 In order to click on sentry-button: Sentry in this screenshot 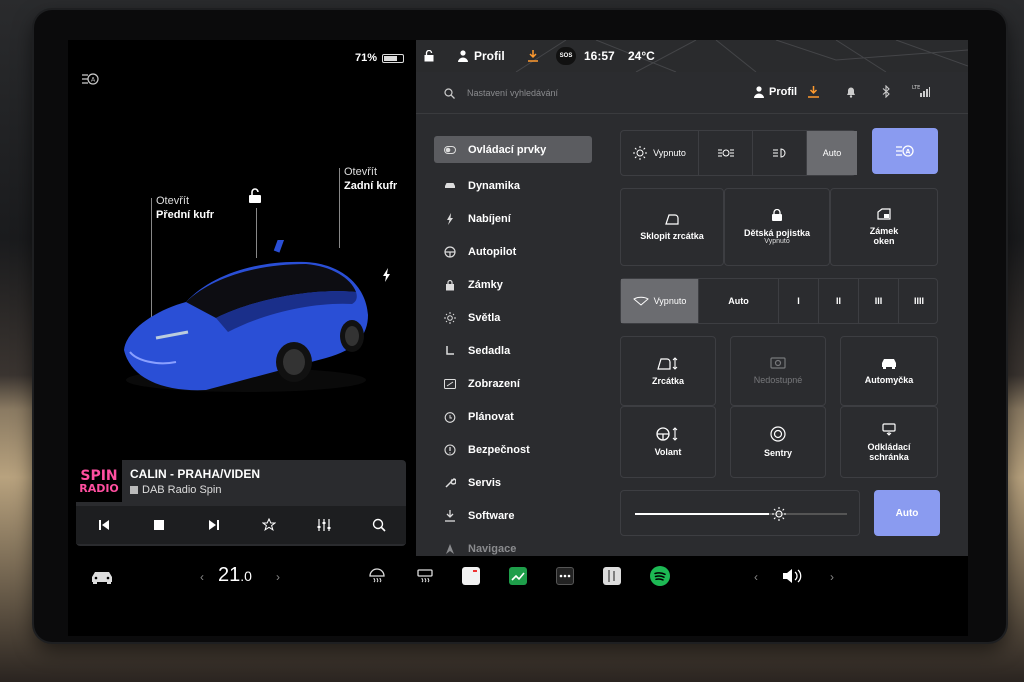, I will do `click(778, 442)`.